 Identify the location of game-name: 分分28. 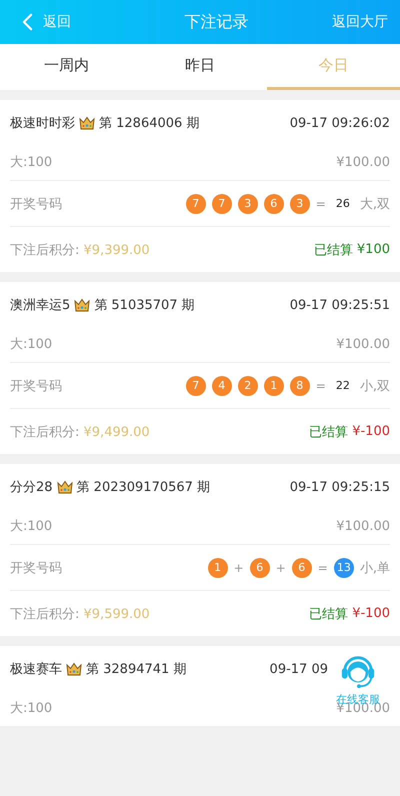
(31, 487).